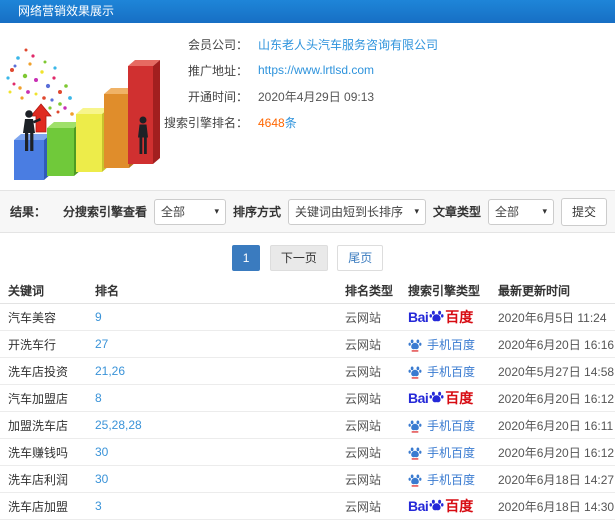 The height and width of the screenshot is (520, 615). I want to click on engine-filter-label: 分搜索引擎查看, so click(104, 212).